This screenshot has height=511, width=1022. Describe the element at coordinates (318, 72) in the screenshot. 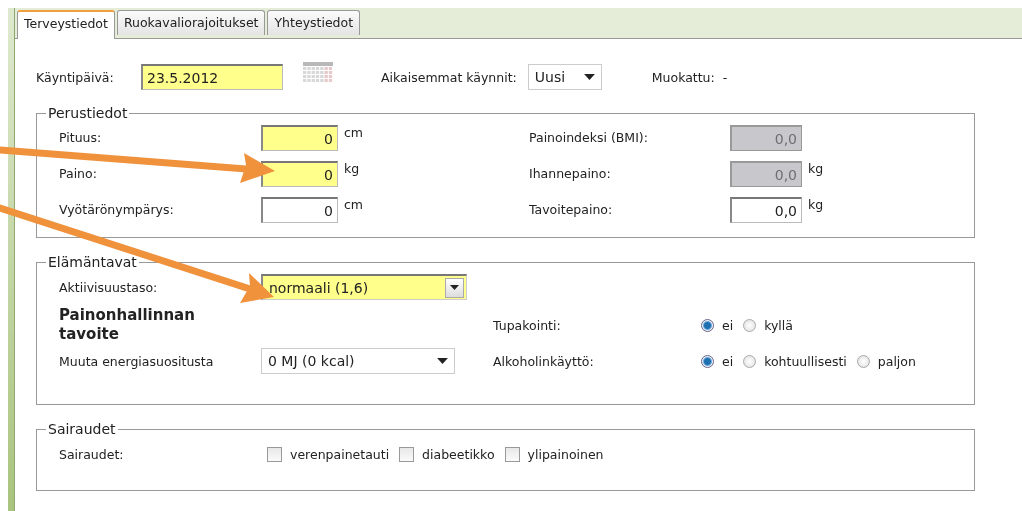

I see `calendar-icon` at that location.